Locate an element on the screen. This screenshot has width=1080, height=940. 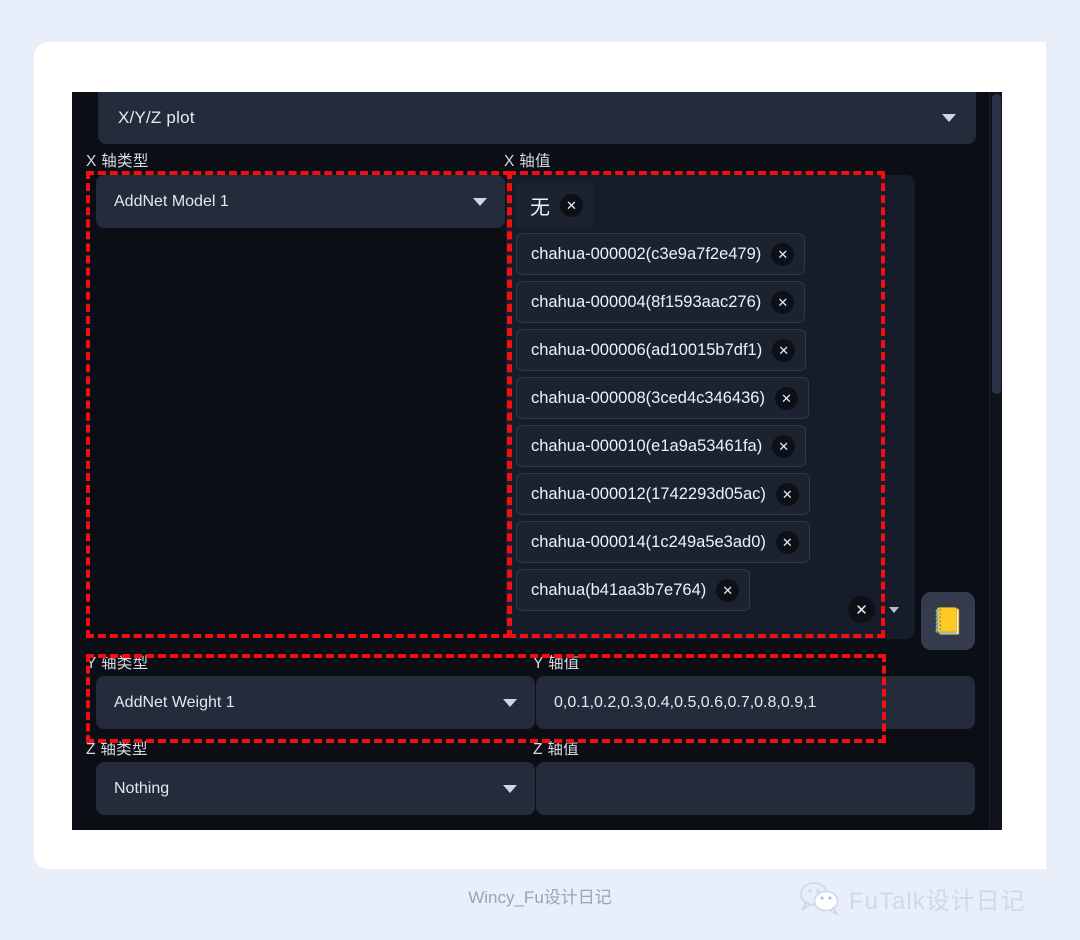
vertical-scrollbar-thumb is located at coordinates (996, 244).